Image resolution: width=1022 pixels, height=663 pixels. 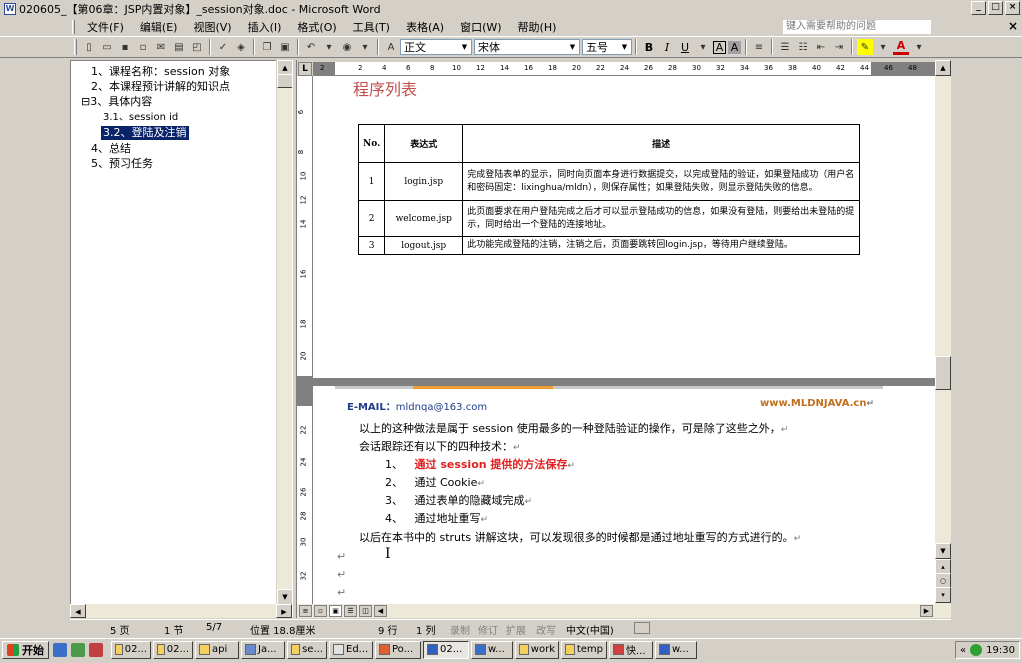 I want to click on menu-tools: 工具(T), so click(x=371, y=27).